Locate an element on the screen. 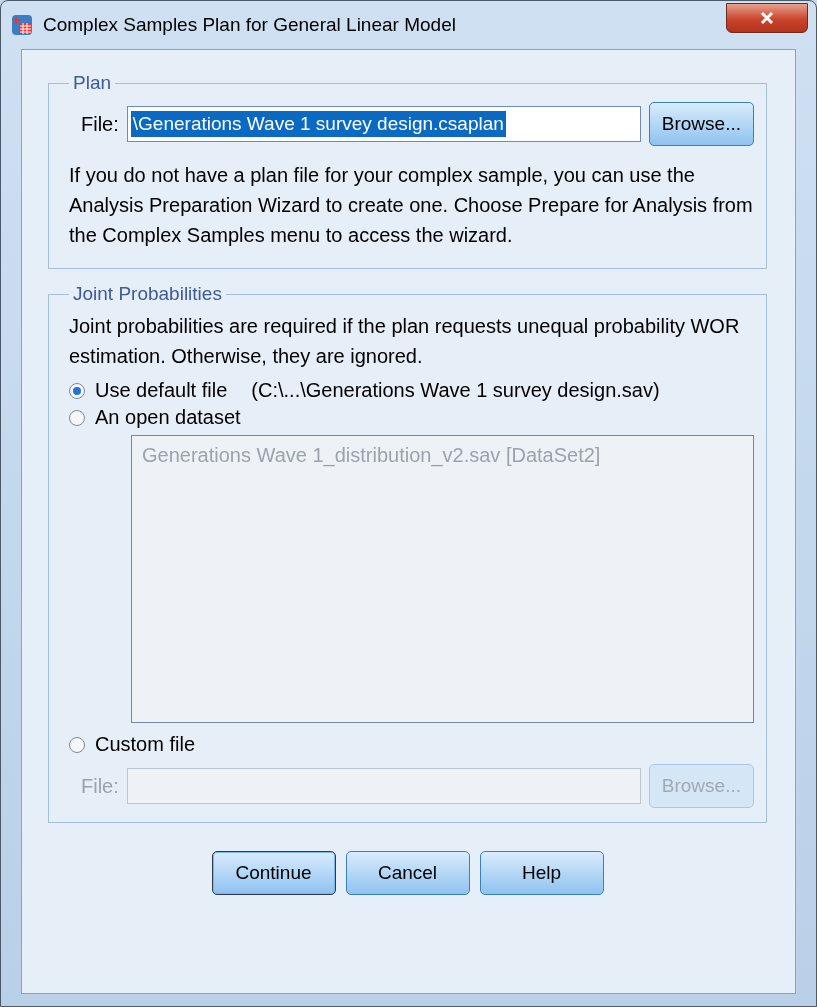  default-file-path: (C:\...\Generations Wave 1 survey design.sav) is located at coordinates (455, 390).